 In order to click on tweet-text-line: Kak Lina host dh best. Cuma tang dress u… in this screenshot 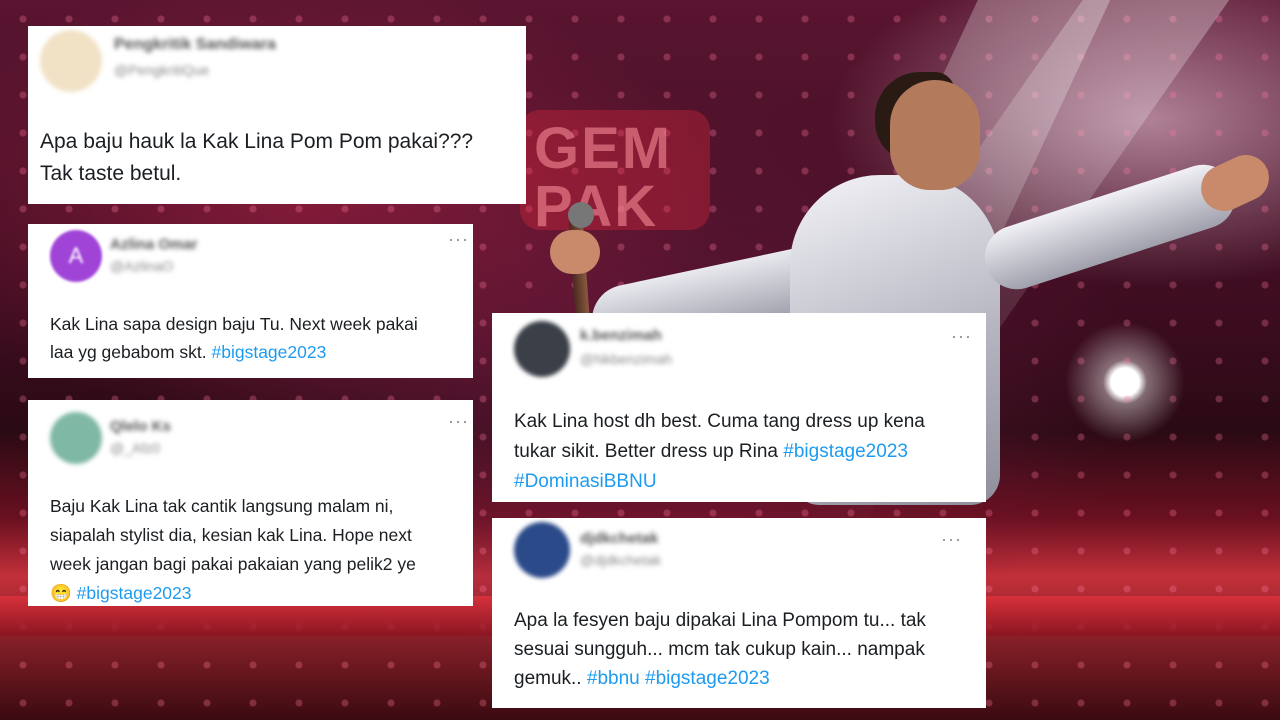, I will do `click(719, 421)`.